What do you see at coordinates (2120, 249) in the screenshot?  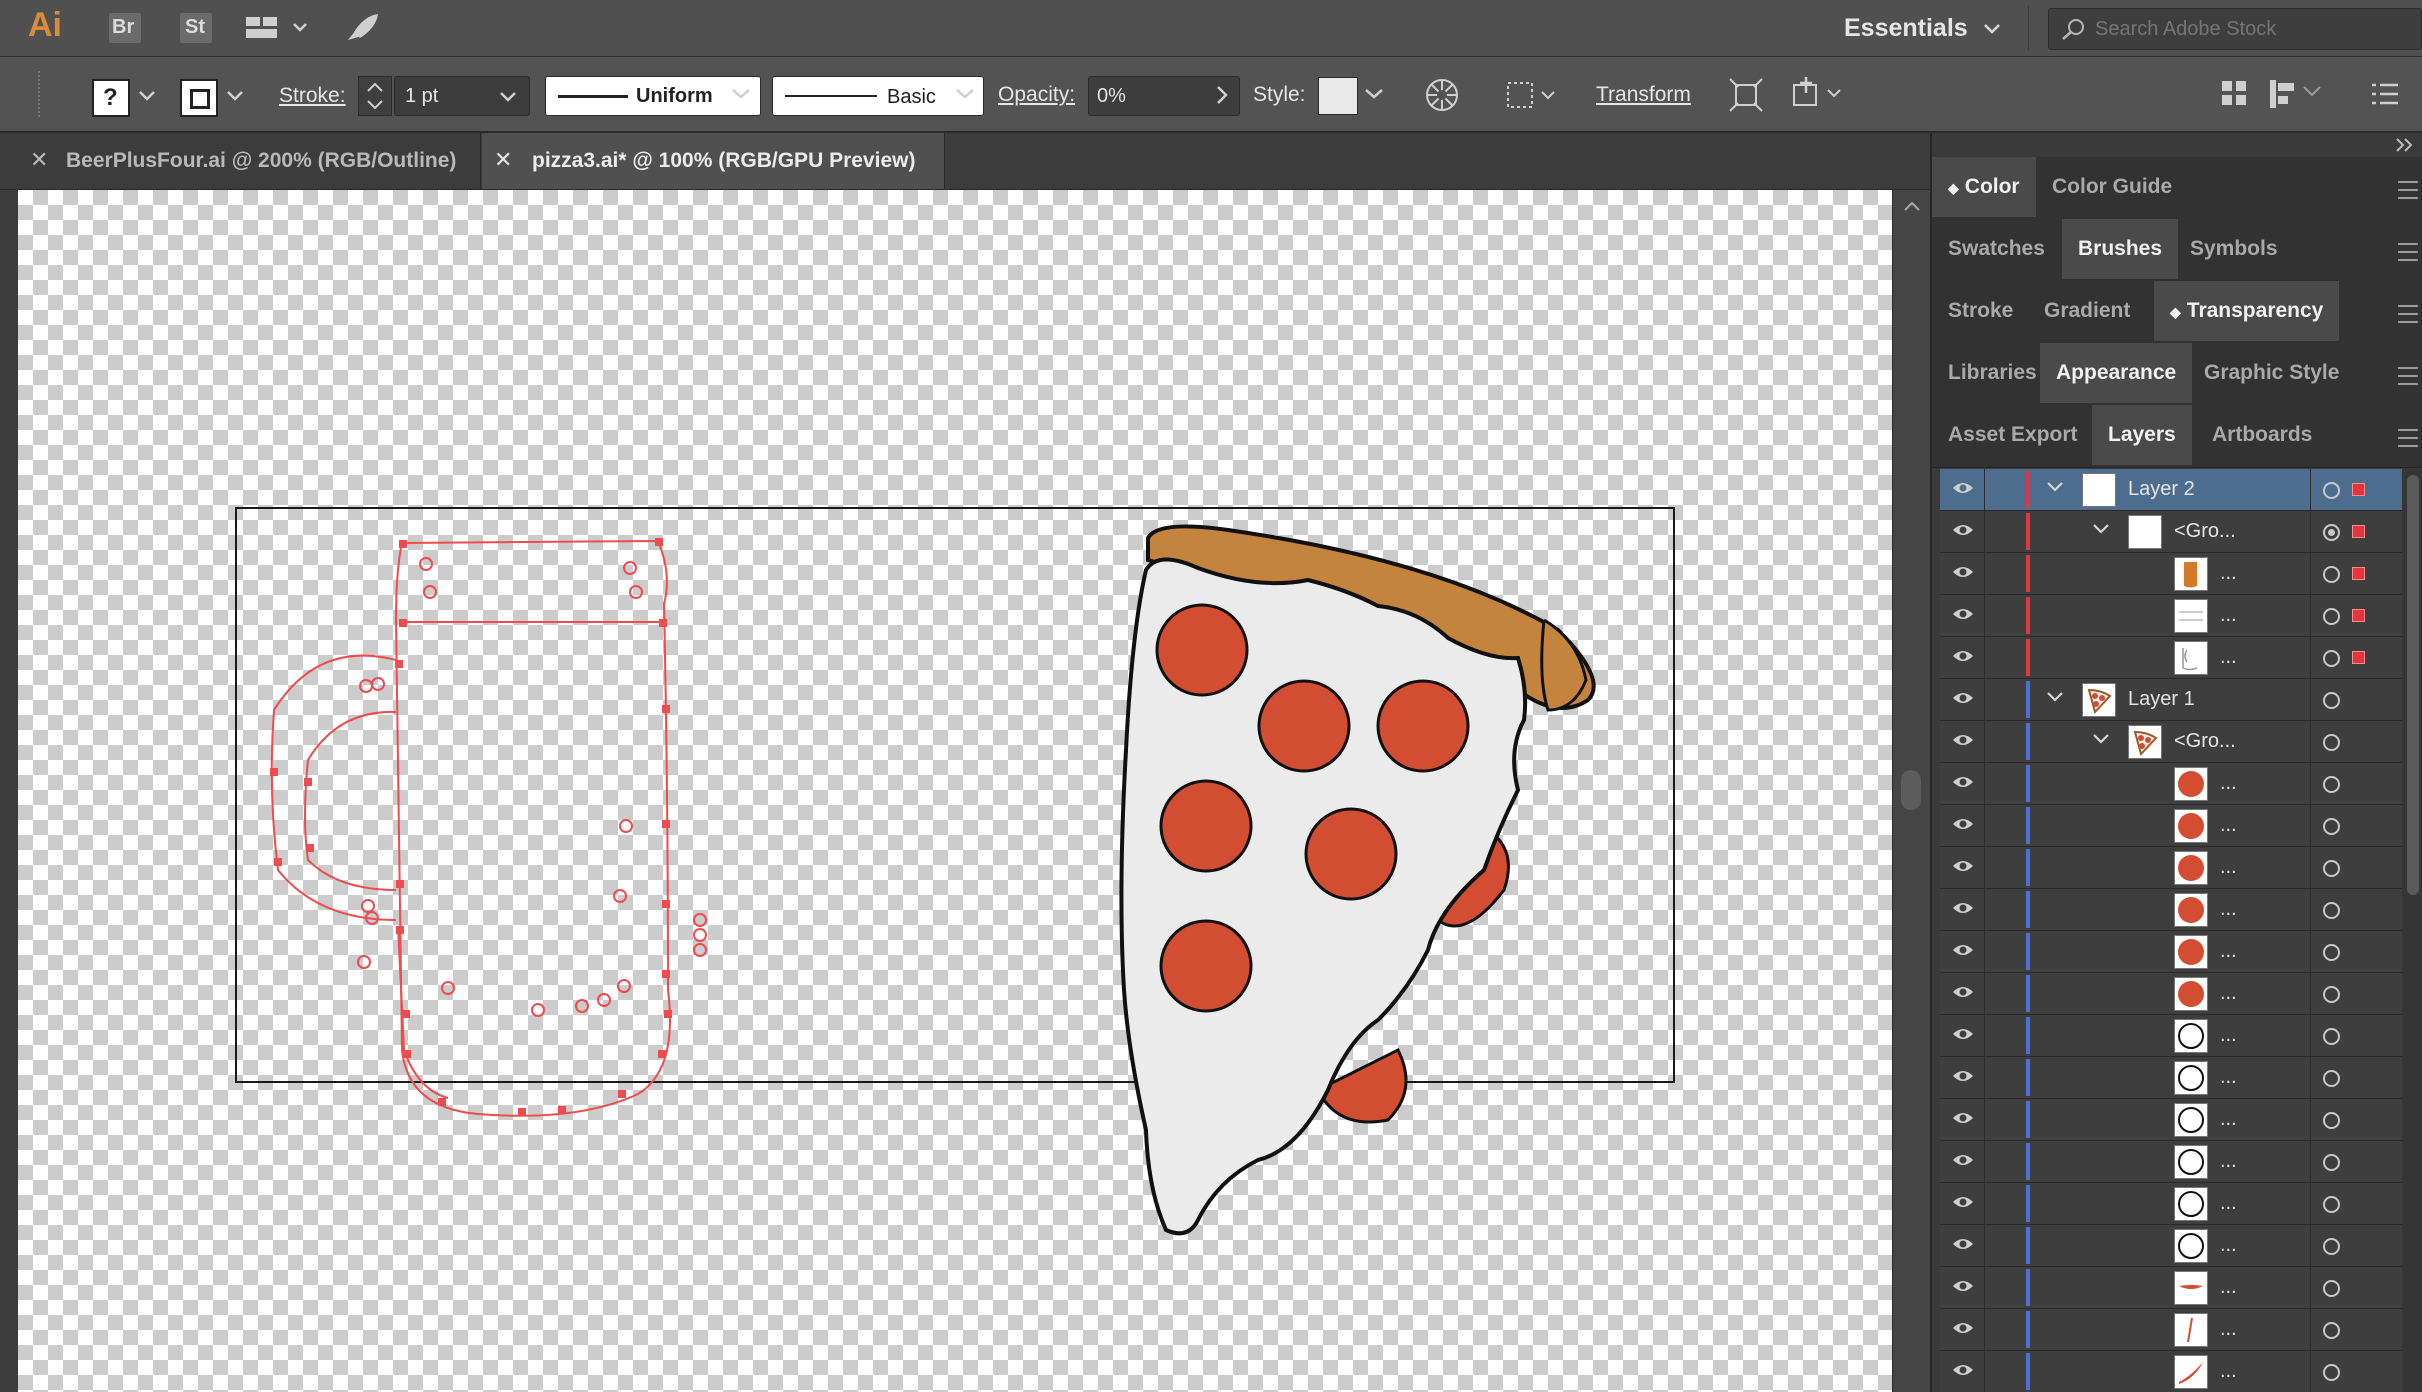 I see `tab-brushes: Brushes` at bounding box center [2120, 249].